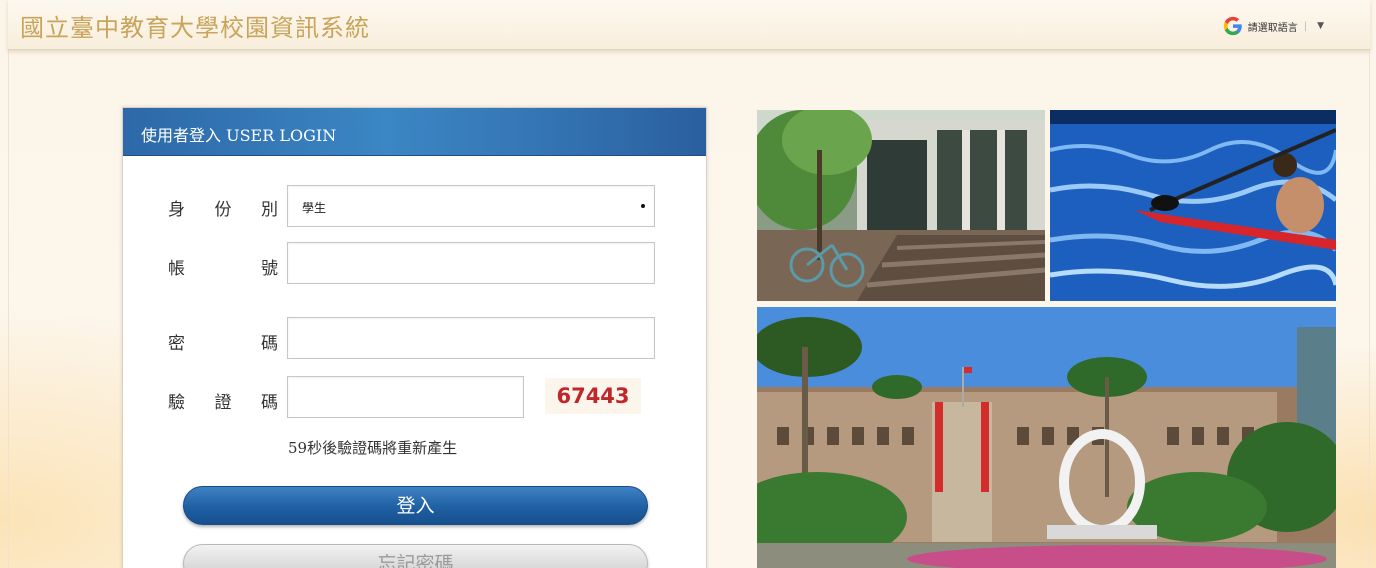  What do you see at coordinates (373, 448) in the screenshot?
I see `captcha-refresh-hint: 59秒後驗證碼將重新產生` at bounding box center [373, 448].